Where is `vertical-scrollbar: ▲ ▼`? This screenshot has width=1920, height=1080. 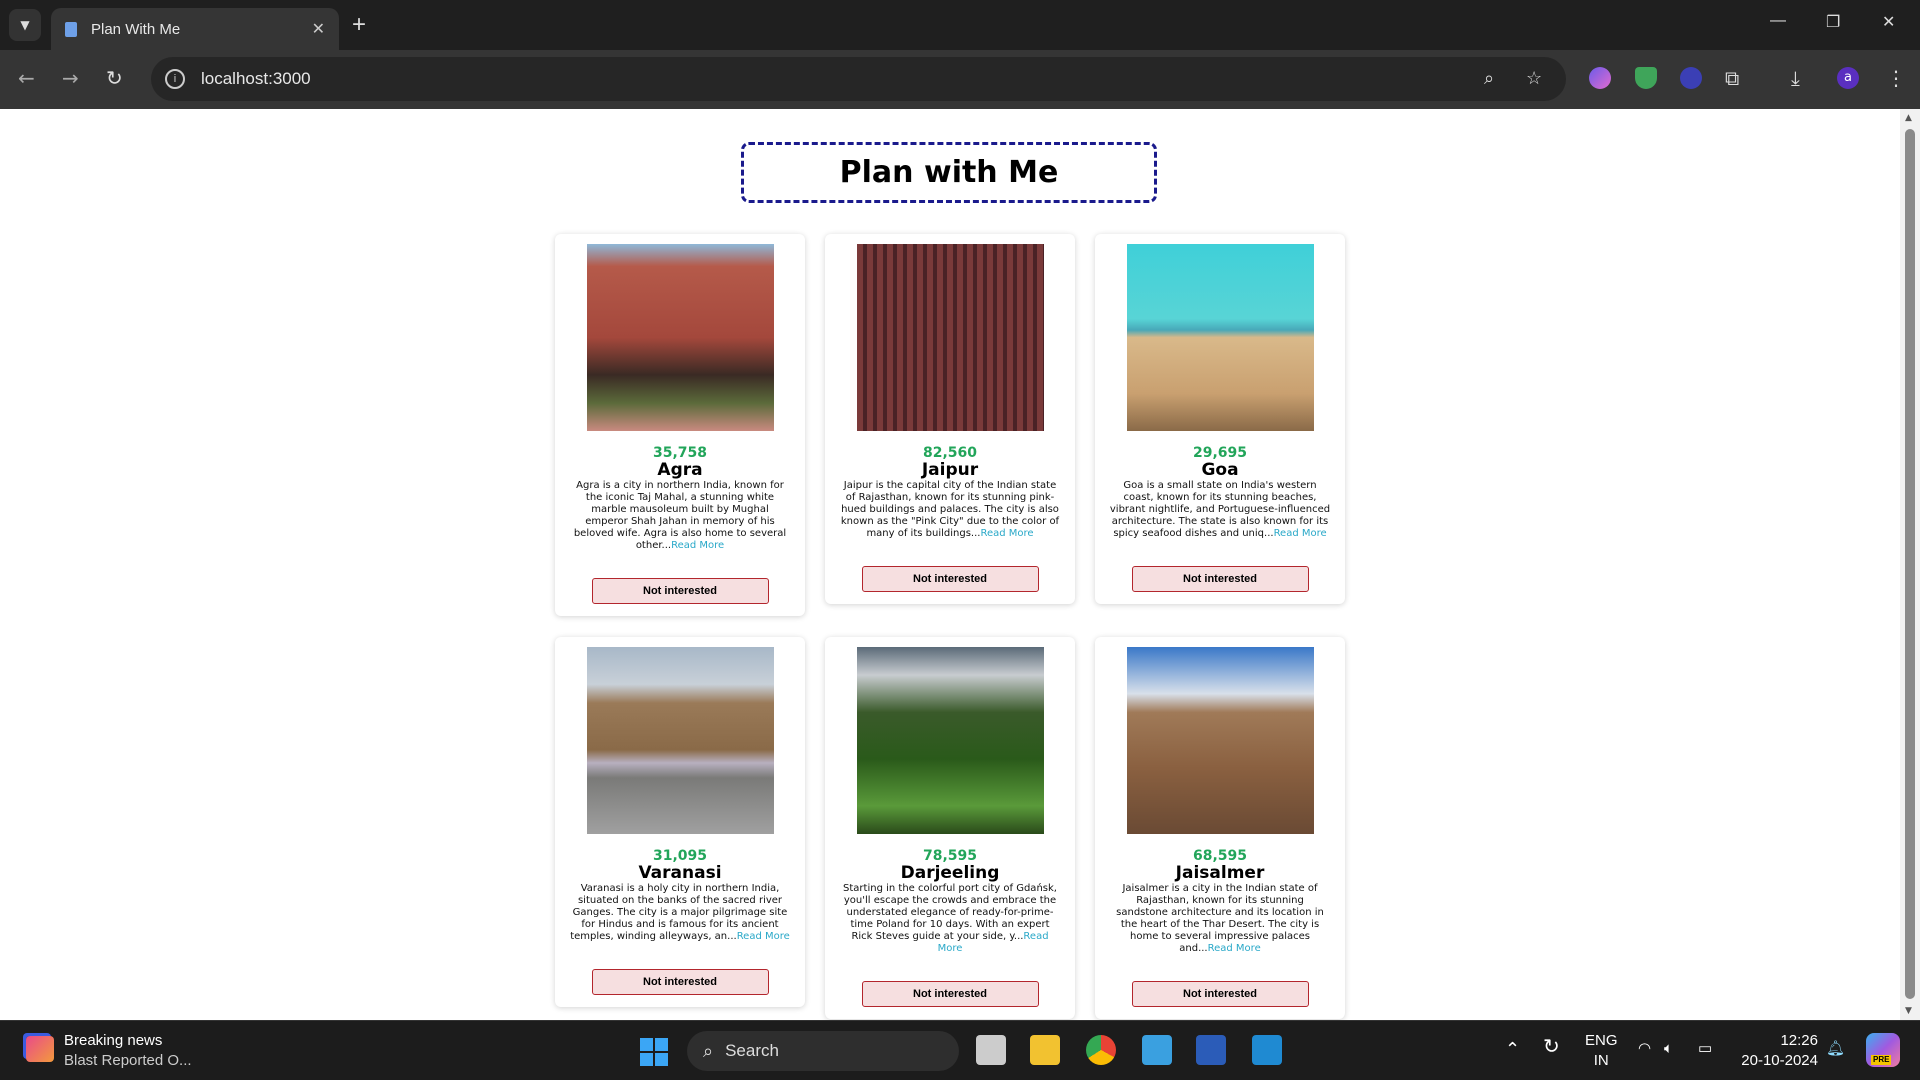
vertical-scrollbar: ▲ ▼ is located at coordinates (1910, 564).